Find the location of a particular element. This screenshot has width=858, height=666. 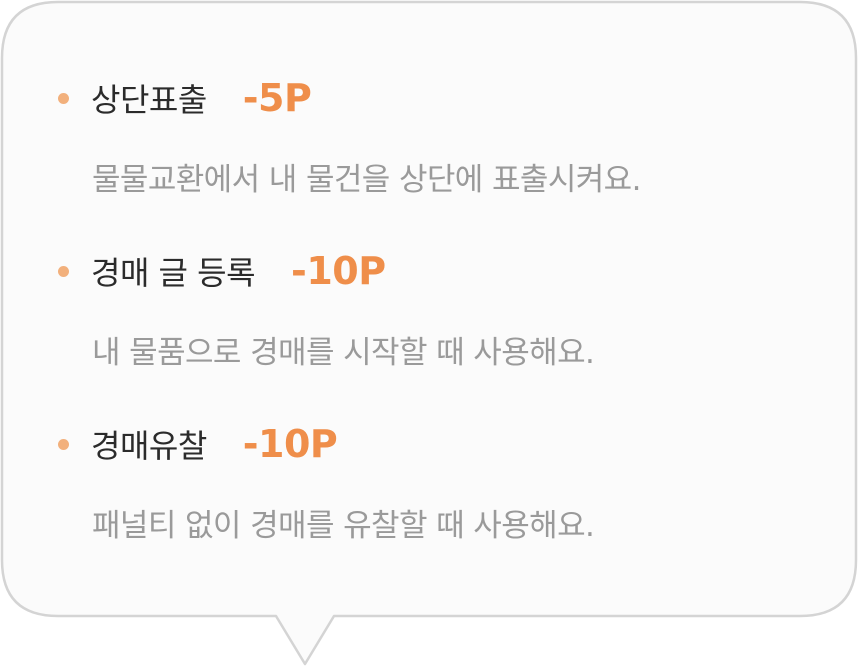

item-title-row: 경매유찰 -10P is located at coordinates (198, 444).